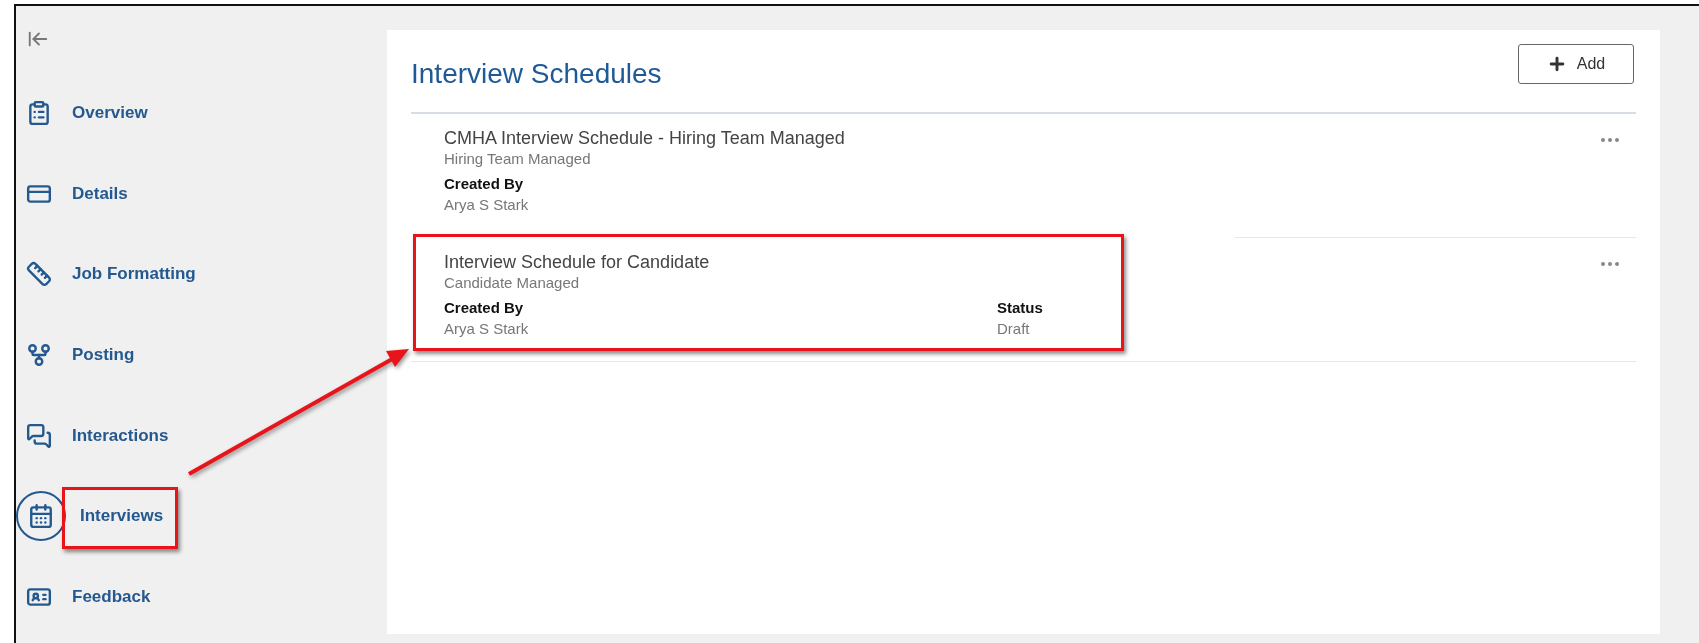 The height and width of the screenshot is (643, 1699). Describe the element at coordinates (1040, 262) in the screenshot. I see `schedule-title: Interview Schedule for Candidate` at that location.